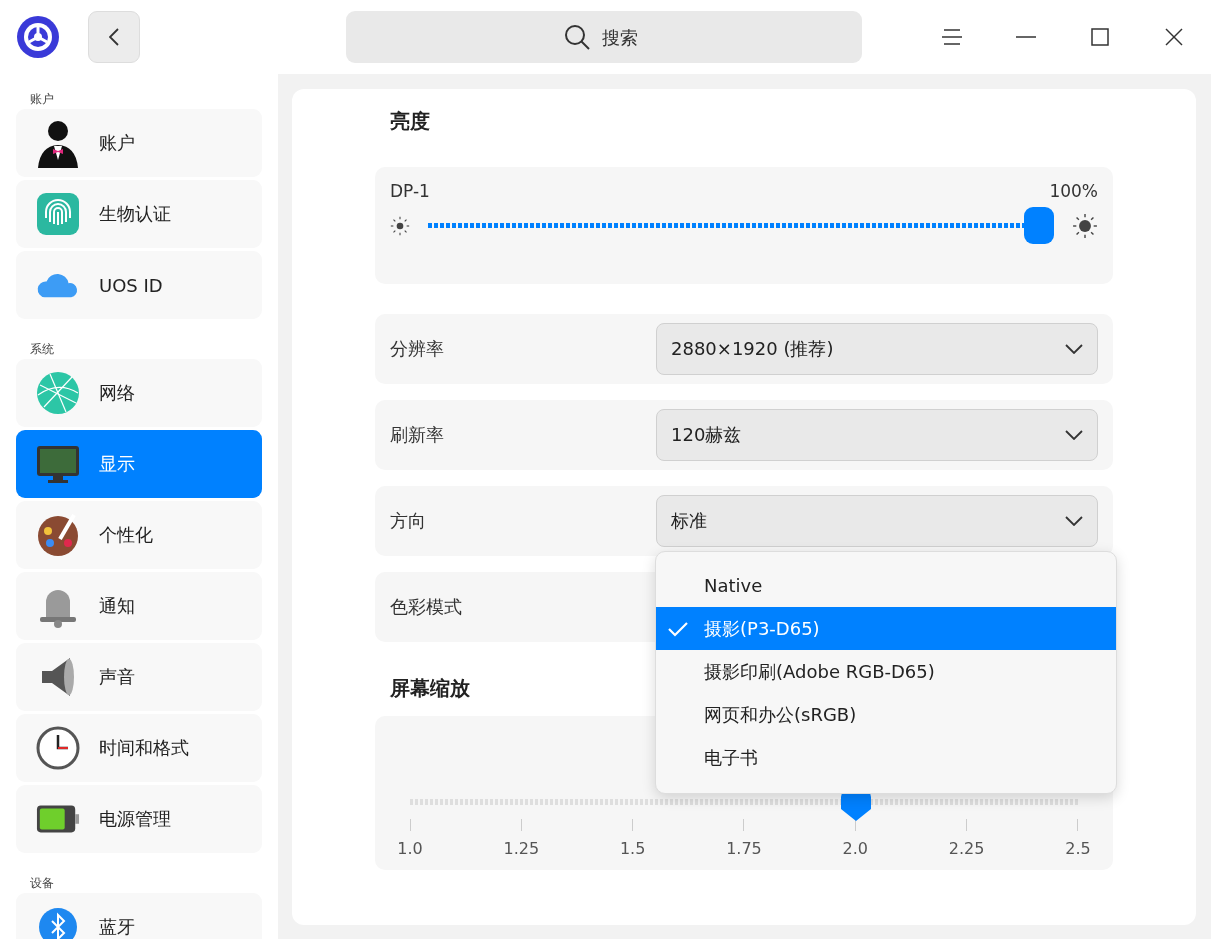 The image size is (1211, 939). I want to click on sidebar-item: UOS ID, so click(139, 285).